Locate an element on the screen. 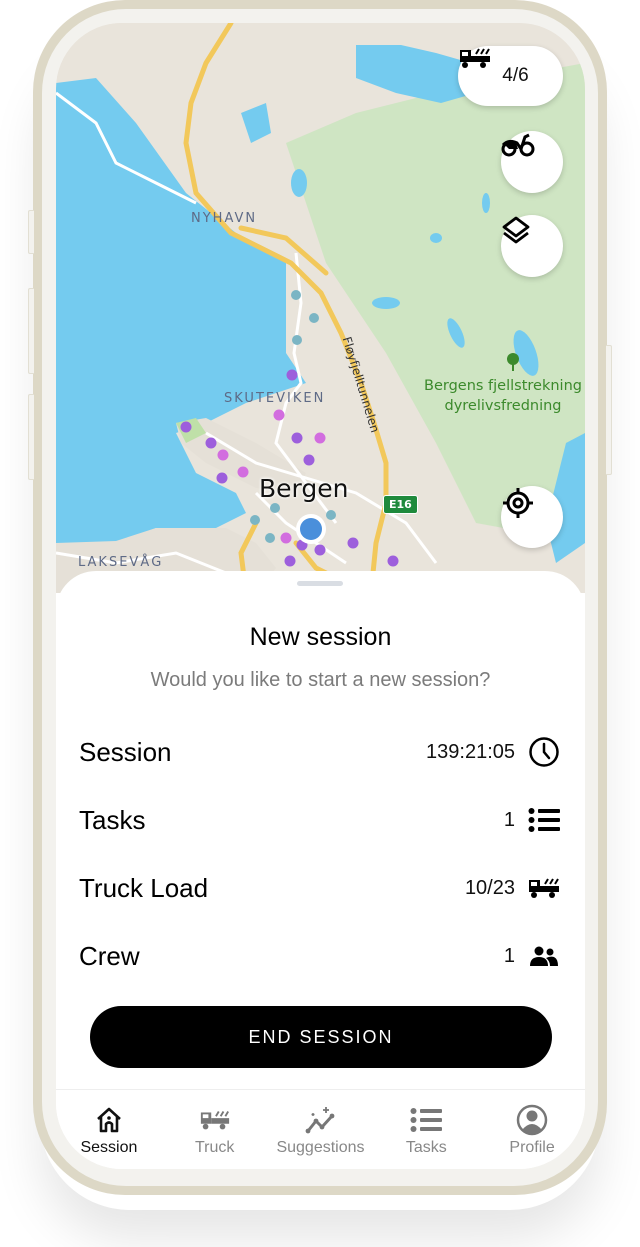 This screenshot has width=640, height=1247. stat-label: Truck Load is located at coordinates (144, 887).